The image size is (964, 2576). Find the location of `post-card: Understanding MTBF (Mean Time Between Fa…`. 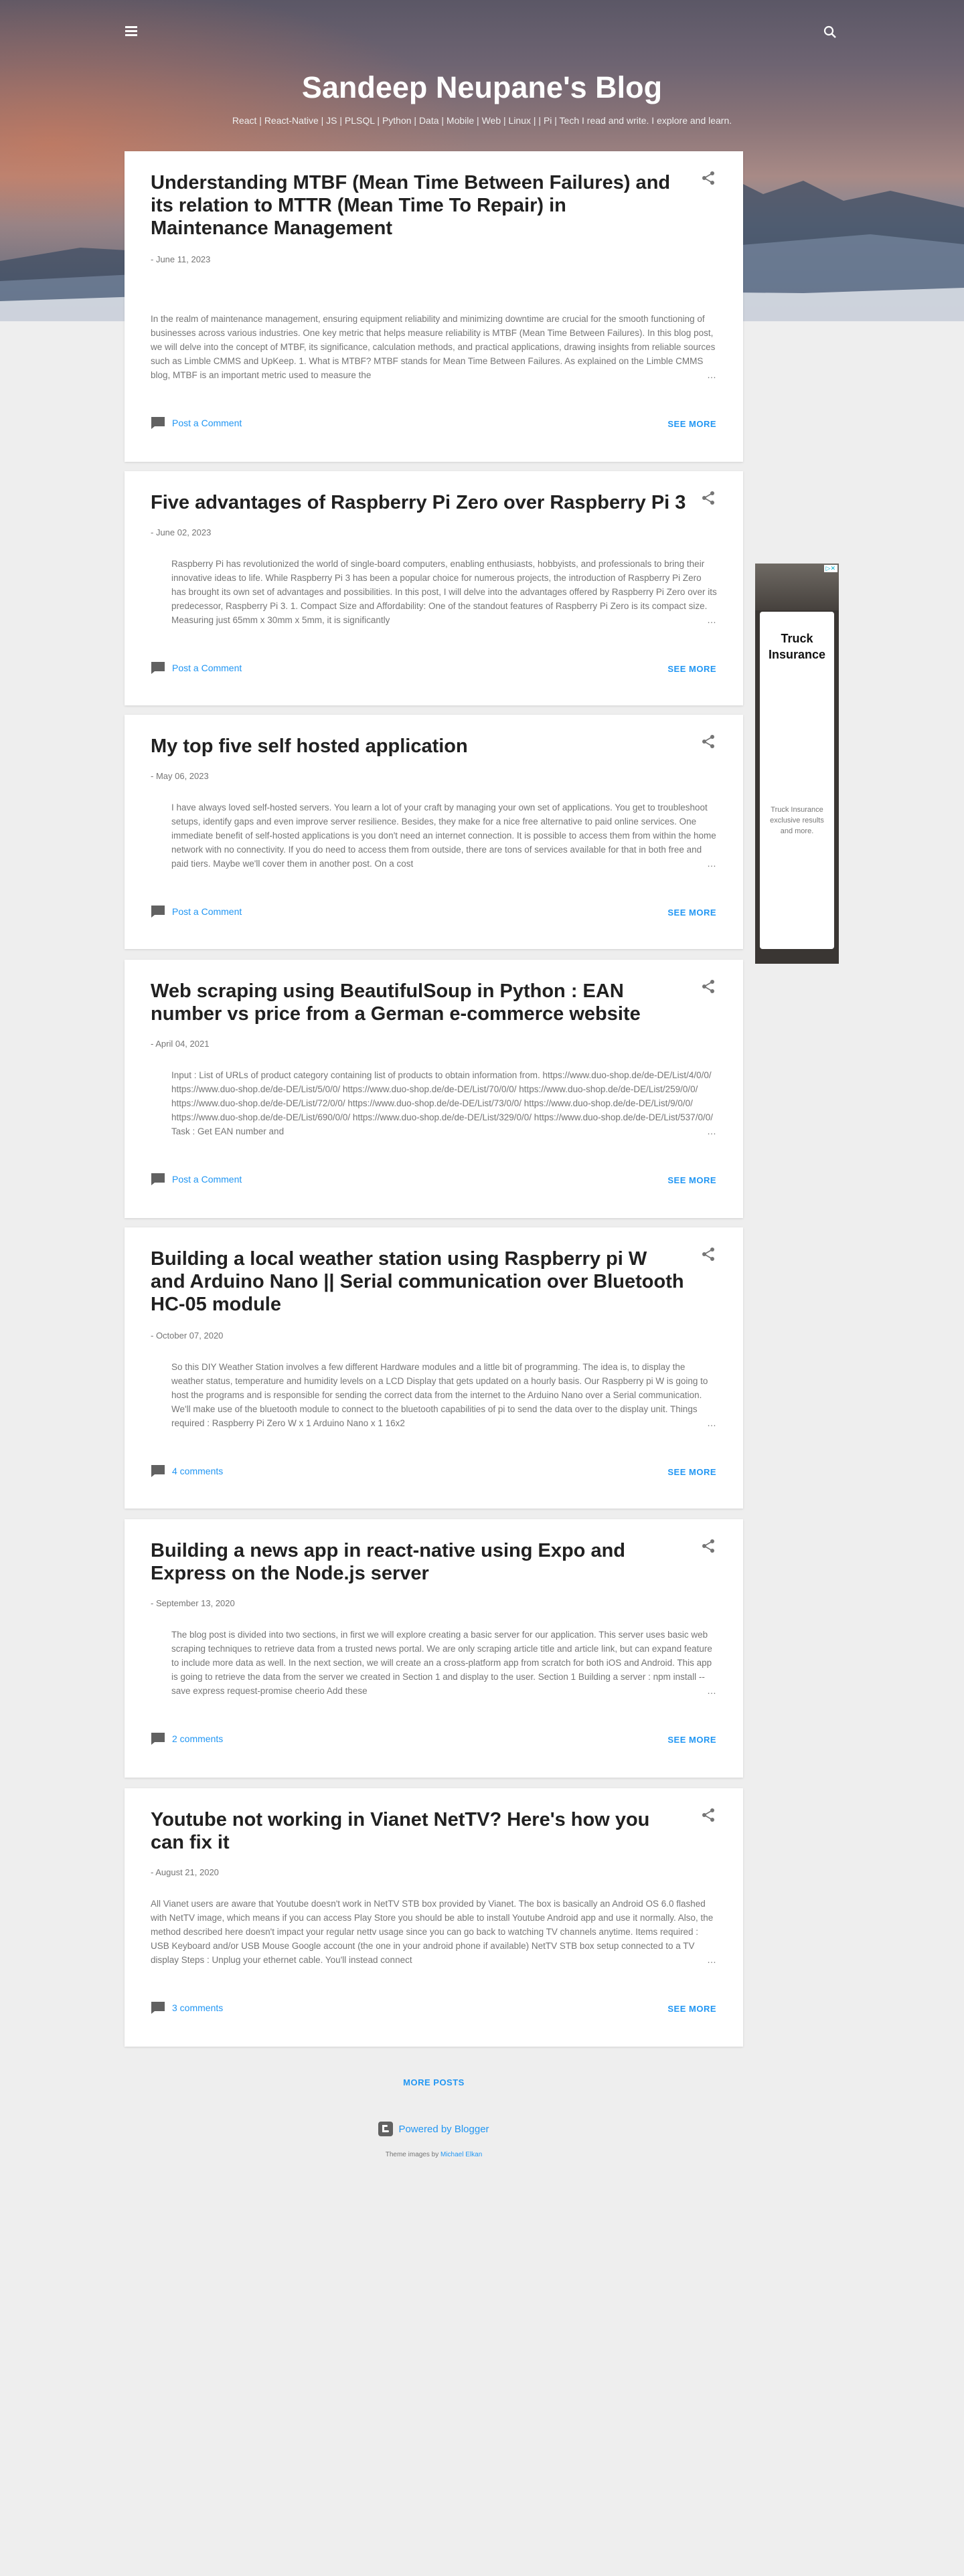

post-card: Understanding MTBF (Mean Time Between Fa… is located at coordinates (434, 306).